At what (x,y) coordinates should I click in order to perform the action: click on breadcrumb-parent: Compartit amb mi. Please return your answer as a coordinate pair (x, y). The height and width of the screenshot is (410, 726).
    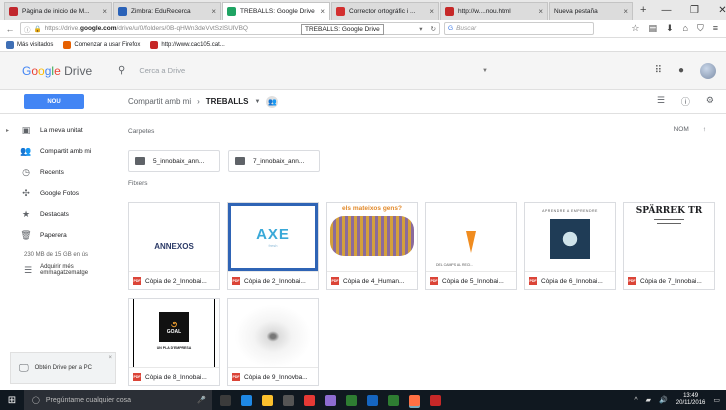
    Looking at the image, I should click on (159, 101).